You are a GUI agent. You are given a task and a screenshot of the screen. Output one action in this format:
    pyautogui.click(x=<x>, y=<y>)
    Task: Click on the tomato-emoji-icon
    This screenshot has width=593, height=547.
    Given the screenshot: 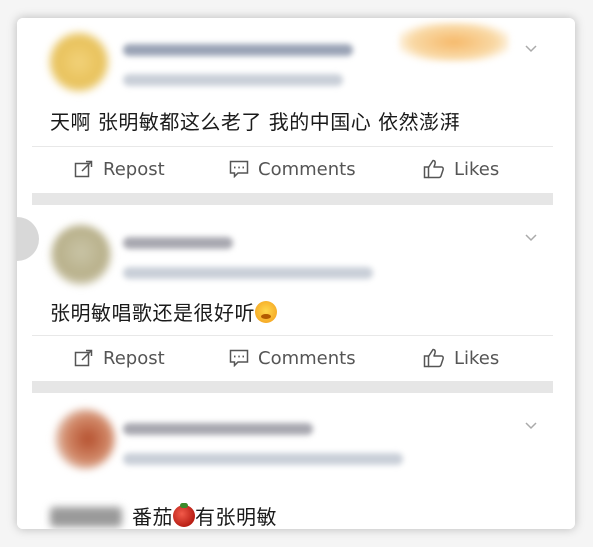 What is the action you would take?
    pyautogui.click(x=184, y=515)
    